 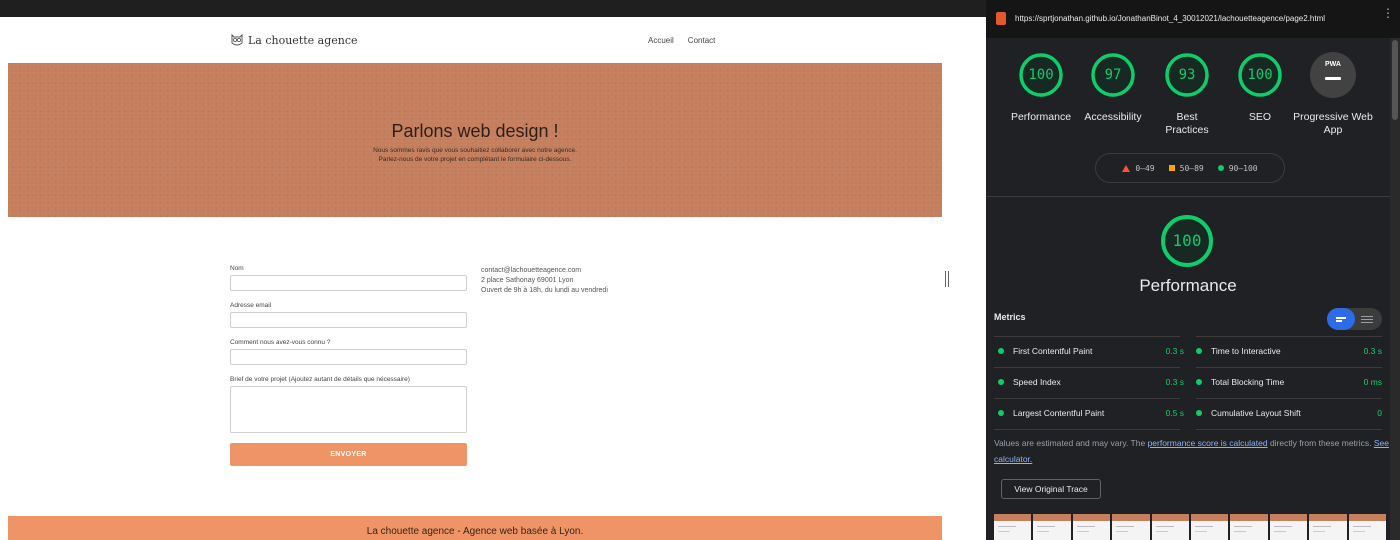 What do you see at coordinates (237, 268) in the screenshot?
I see `name-label: Nom` at bounding box center [237, 268].